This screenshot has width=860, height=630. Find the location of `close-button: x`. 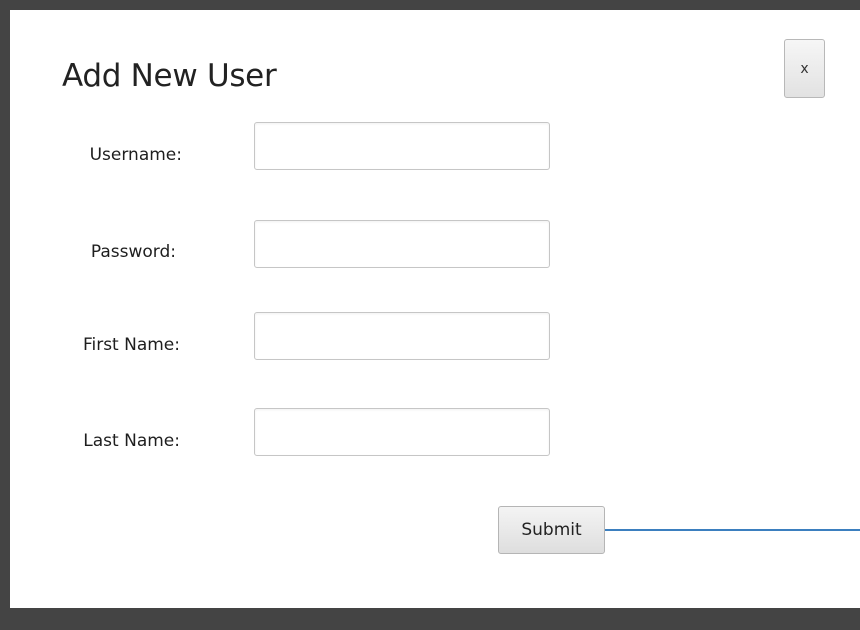

close-button: x is located at coordinates (804, 68).